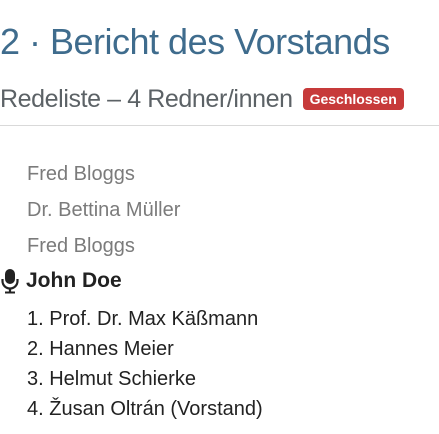  Describe the element at coordinates (146, 98) in the screenshot. I see `list-of-speakers-subtitle: Redeliste – 4 Redner/innen` at that location.